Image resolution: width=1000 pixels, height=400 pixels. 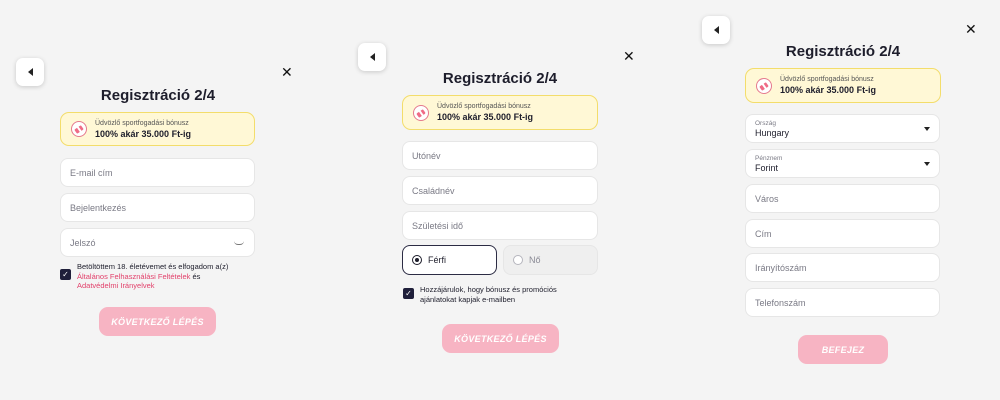 I want to click on eye-closed-icon, so click(x=239, y=243).